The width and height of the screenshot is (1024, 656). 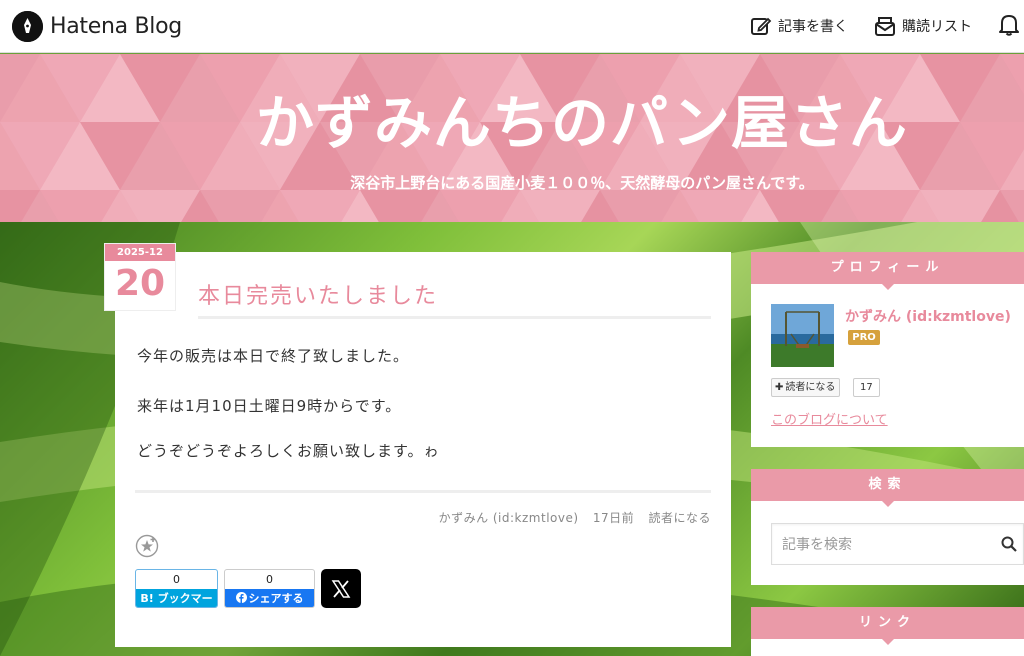 What do you see at coordinates (882, 545) in the screenshot?
I see `search-input` at bounding box center [882, 545].